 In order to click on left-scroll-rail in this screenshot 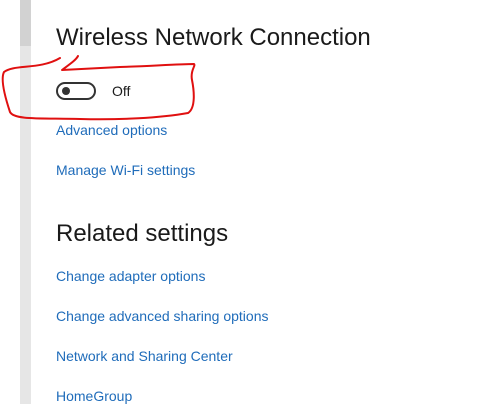, I will do `click(25, 202)`.